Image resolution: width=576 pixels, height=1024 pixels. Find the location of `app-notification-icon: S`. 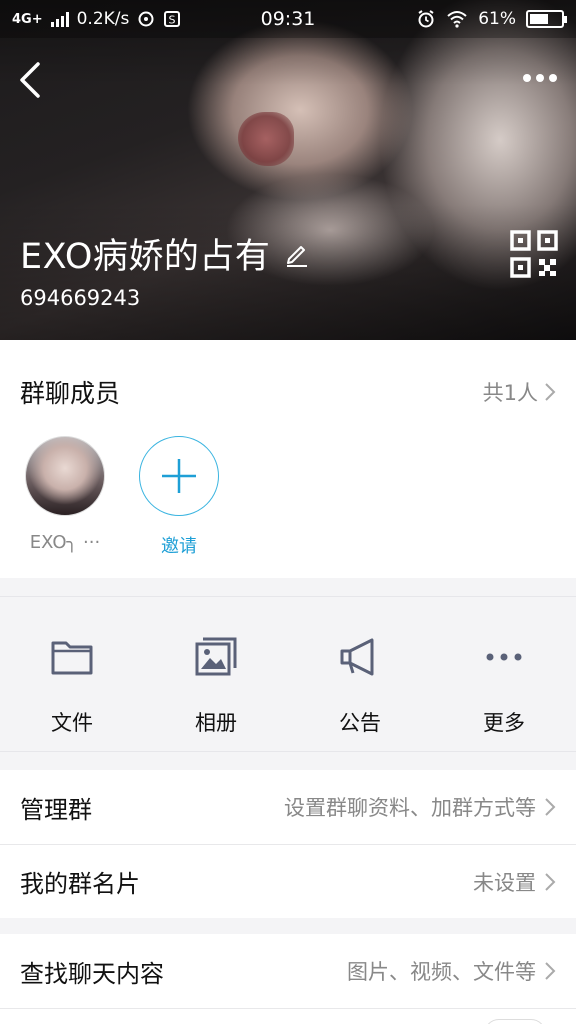

app-notification-icon: S is located at coordinates (172, 19).